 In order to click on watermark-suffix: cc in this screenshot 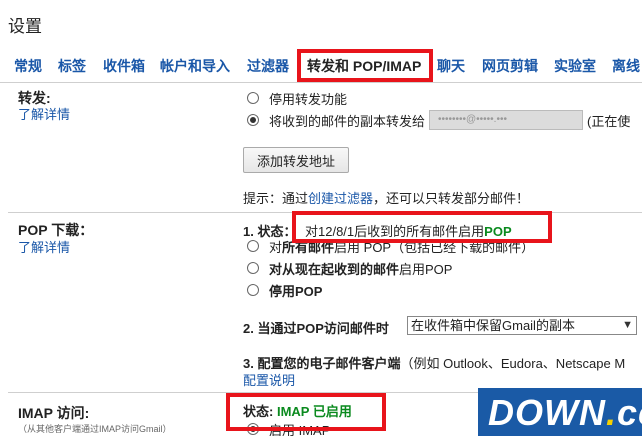, I will do `click(629, 412)`.